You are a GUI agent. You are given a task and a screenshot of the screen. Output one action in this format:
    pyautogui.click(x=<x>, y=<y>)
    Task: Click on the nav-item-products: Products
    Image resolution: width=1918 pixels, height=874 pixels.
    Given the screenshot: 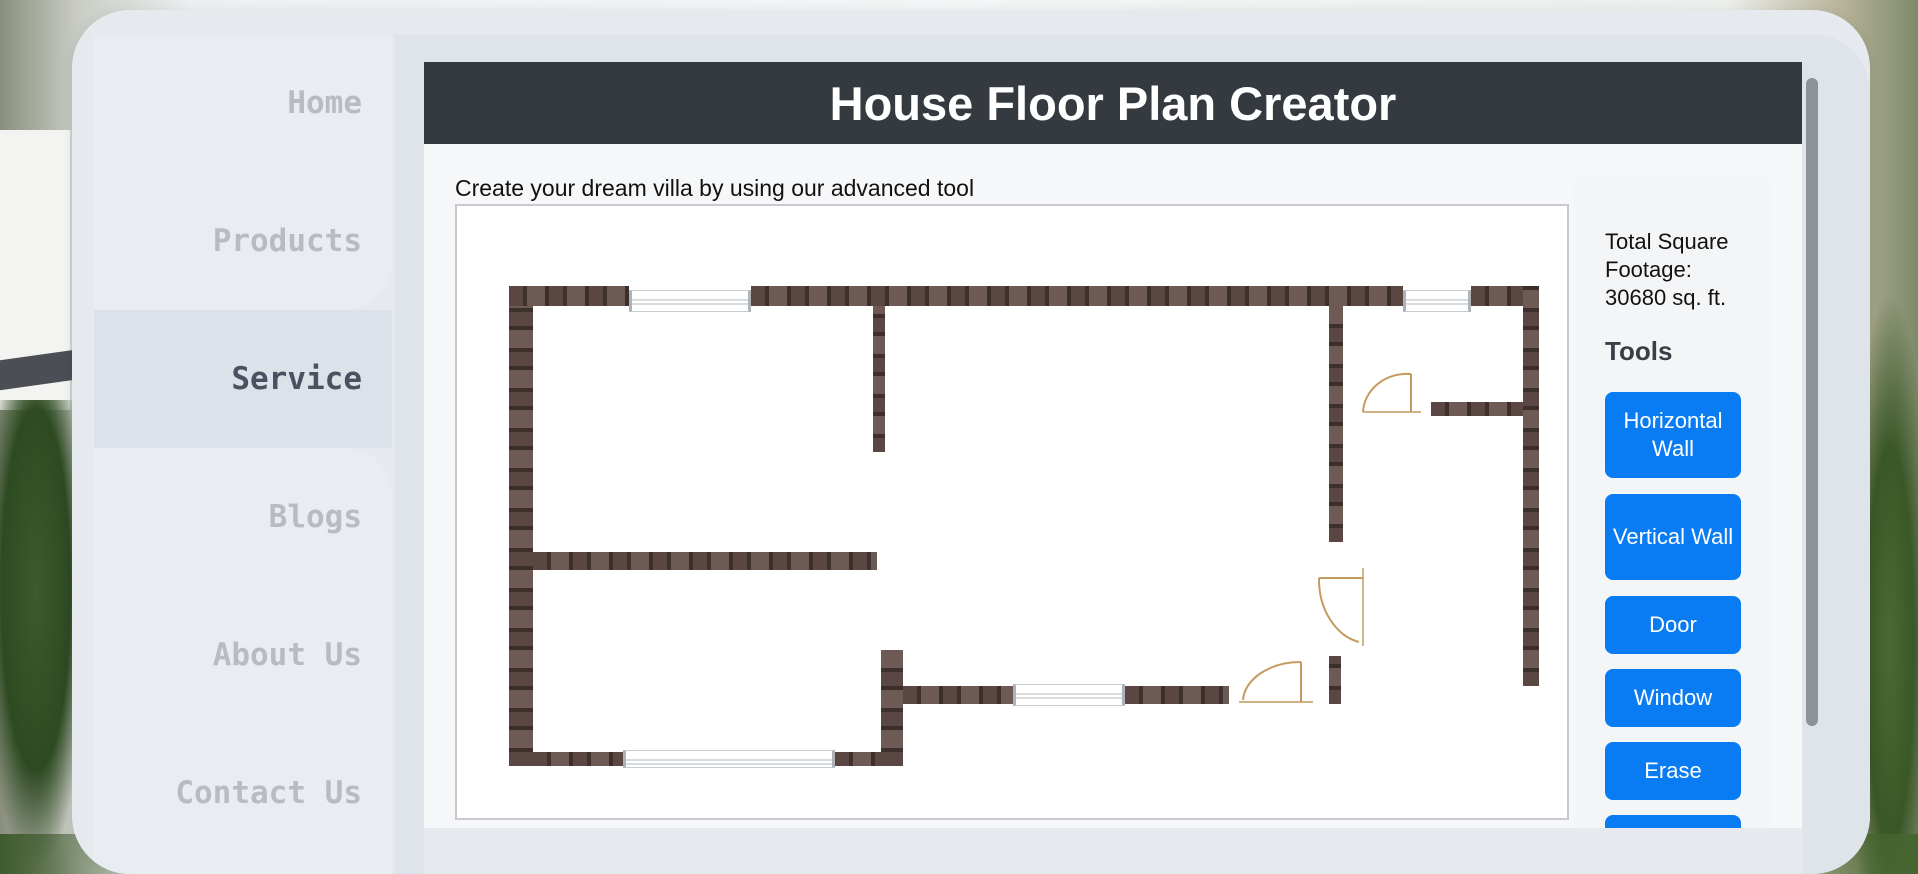 What is the action you would take?
    pyautogui.click(x=243, y=241)
    